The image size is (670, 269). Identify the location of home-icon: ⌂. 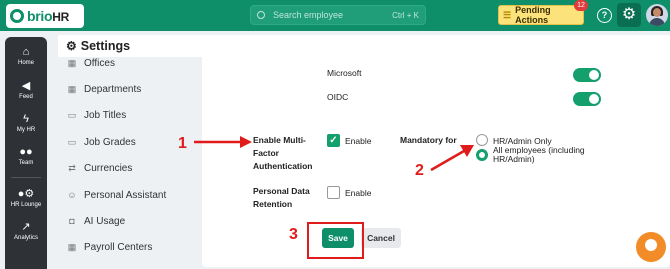
(26, 52).